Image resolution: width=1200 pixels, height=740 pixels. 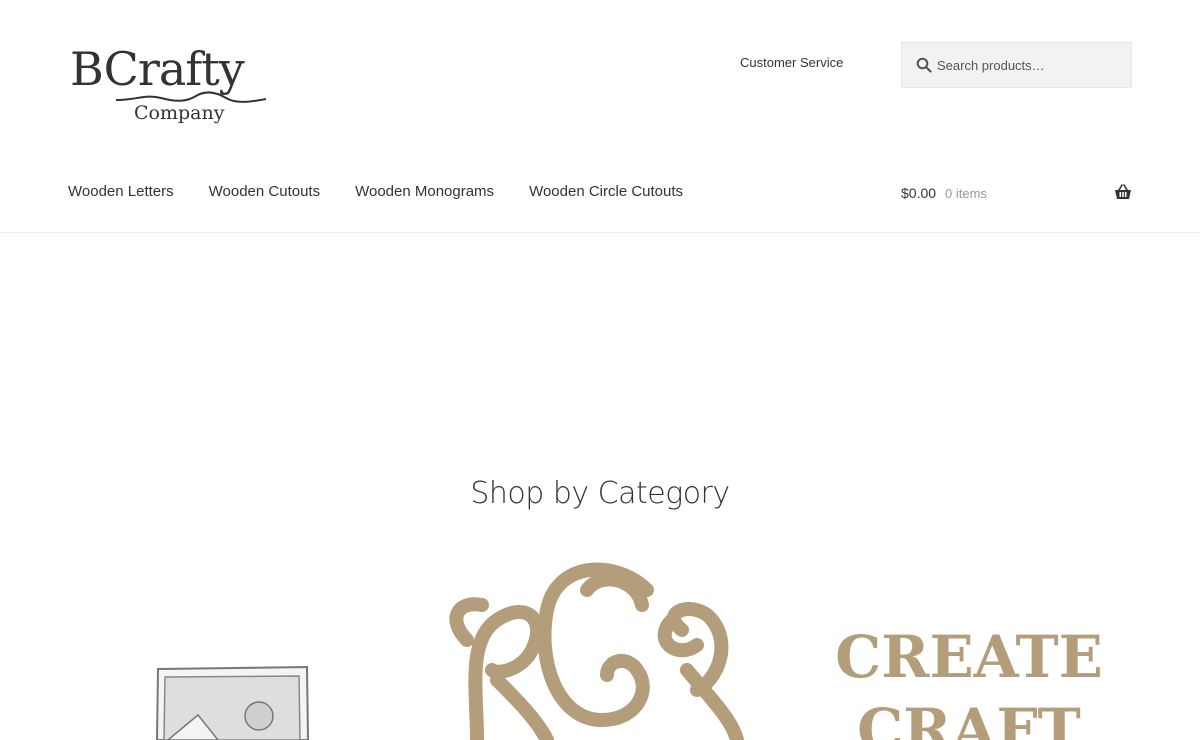 What do you see at coordinates (924, 65) in the screenshot?
I see `search-icon` at bounding box center [924, 65].